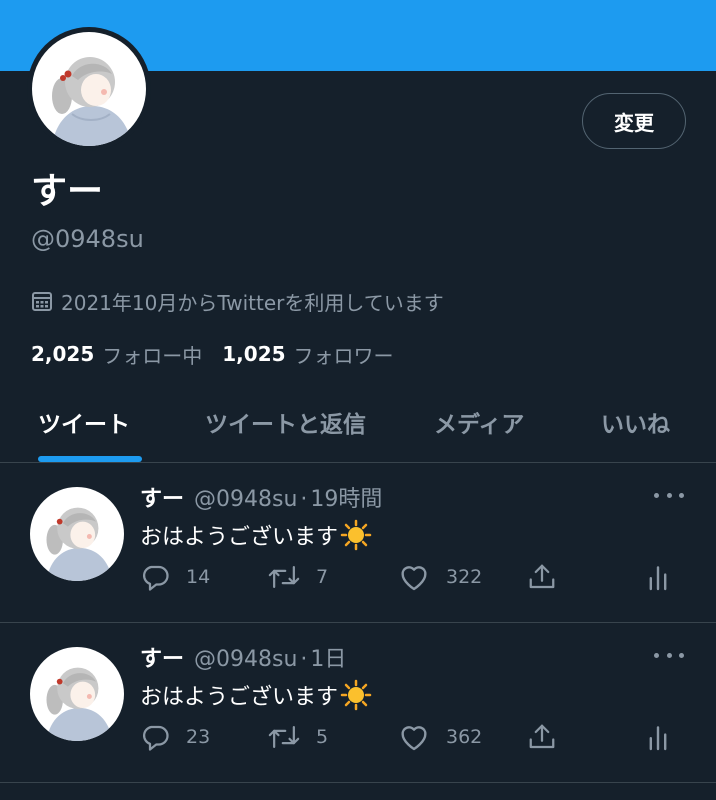 The image size is (716, 800). Describe the element at coordinates (344, 354) in the screenshot. I see `followers-label: フォロワー` at that location.